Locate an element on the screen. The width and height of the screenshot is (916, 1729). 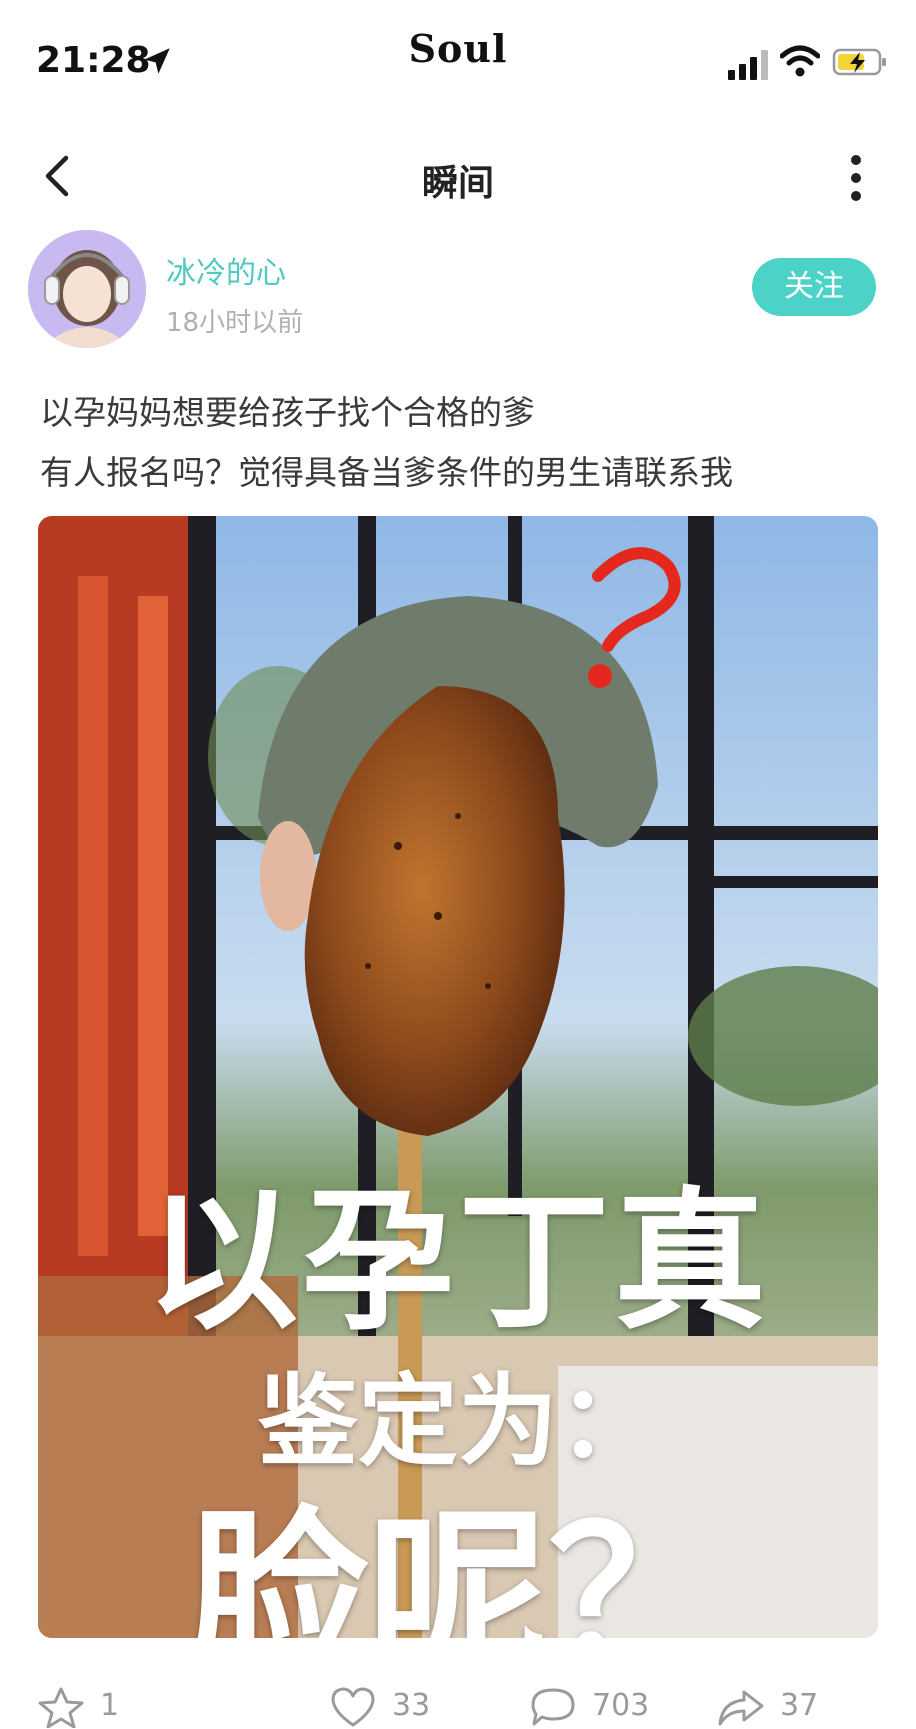
author-name: 冰冷的心 is located at coordinates (226, 270).